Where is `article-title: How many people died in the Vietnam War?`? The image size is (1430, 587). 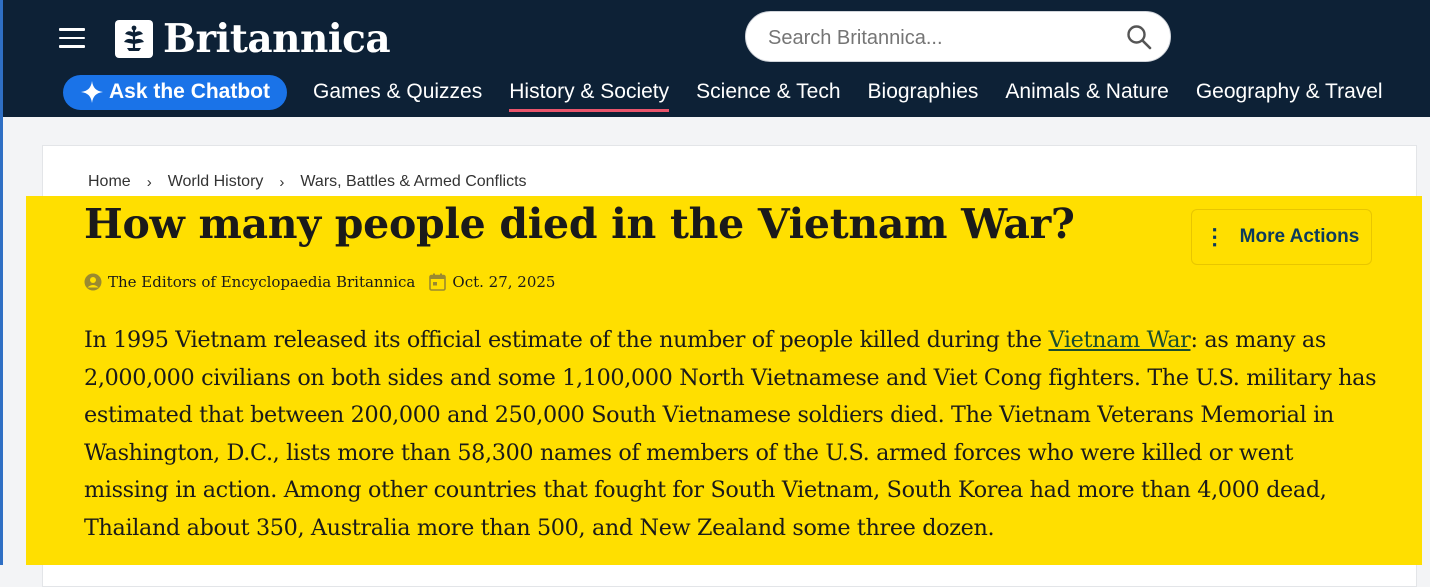
article-title: How many people died in the Vietnam War? is located at coordinates (579, 224).